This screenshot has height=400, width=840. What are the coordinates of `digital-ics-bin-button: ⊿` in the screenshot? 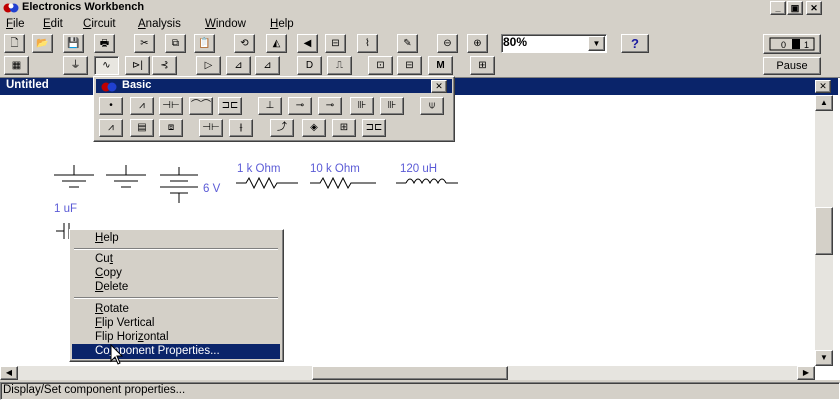 It's located at (267, 65).